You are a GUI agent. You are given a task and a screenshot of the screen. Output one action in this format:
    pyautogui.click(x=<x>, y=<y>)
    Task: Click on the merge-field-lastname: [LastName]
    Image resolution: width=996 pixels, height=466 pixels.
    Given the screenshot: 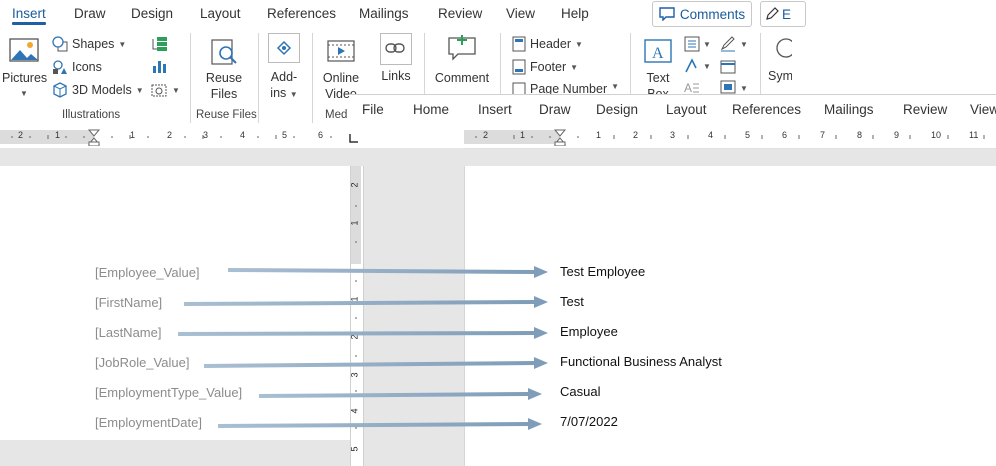 What is the action you would take?
    pyautogui.click(x=128, y=332)
    